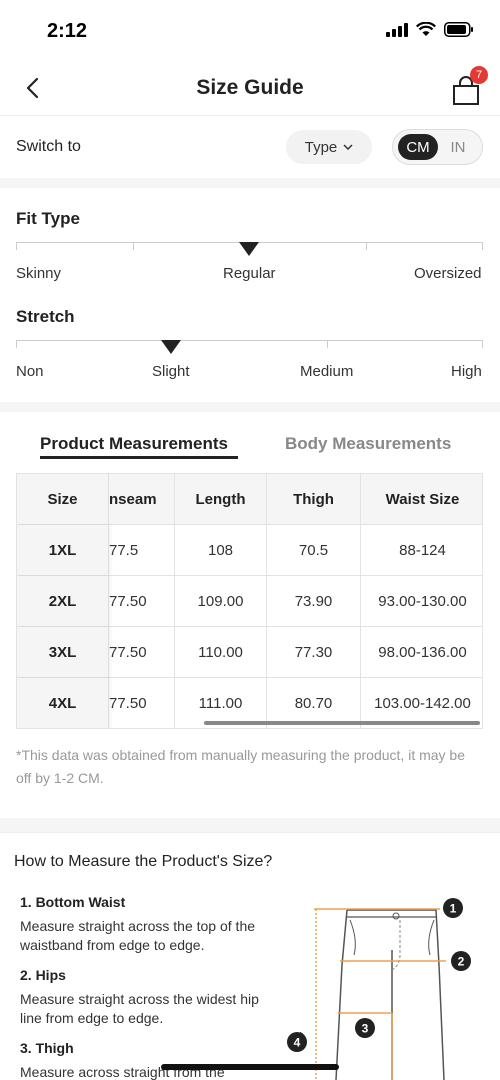  Describe the element at coordinates (45, 316) in the screenshot. I see `stretch-title: Stretch` at that location.